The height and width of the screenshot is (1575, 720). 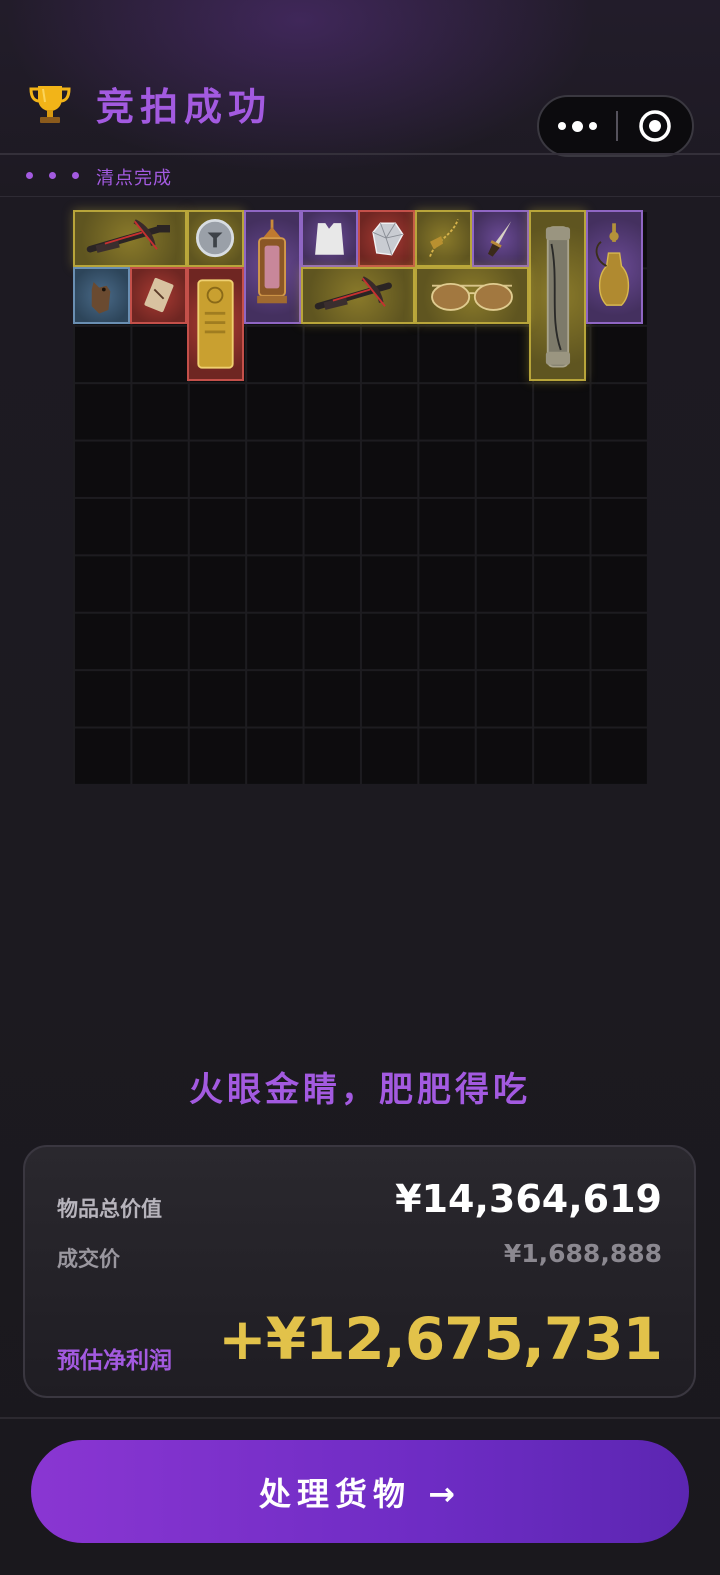 What do you see at coordinates (577, 126) in the screenshot?
I see `more-dots-icon` at bounding box center [577, 126].